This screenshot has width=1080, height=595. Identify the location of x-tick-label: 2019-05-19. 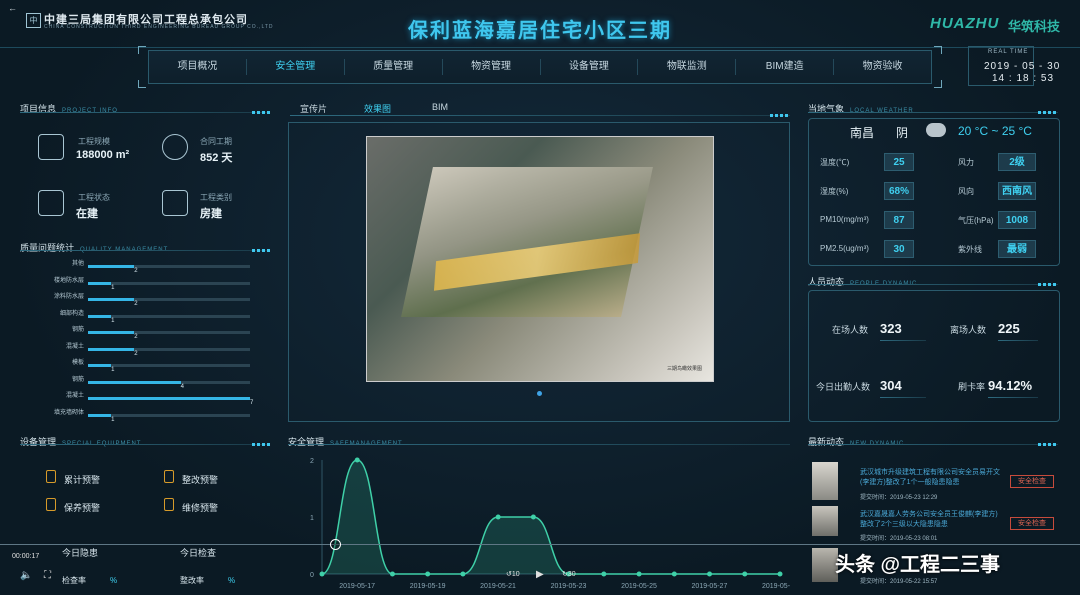
(428, 586).